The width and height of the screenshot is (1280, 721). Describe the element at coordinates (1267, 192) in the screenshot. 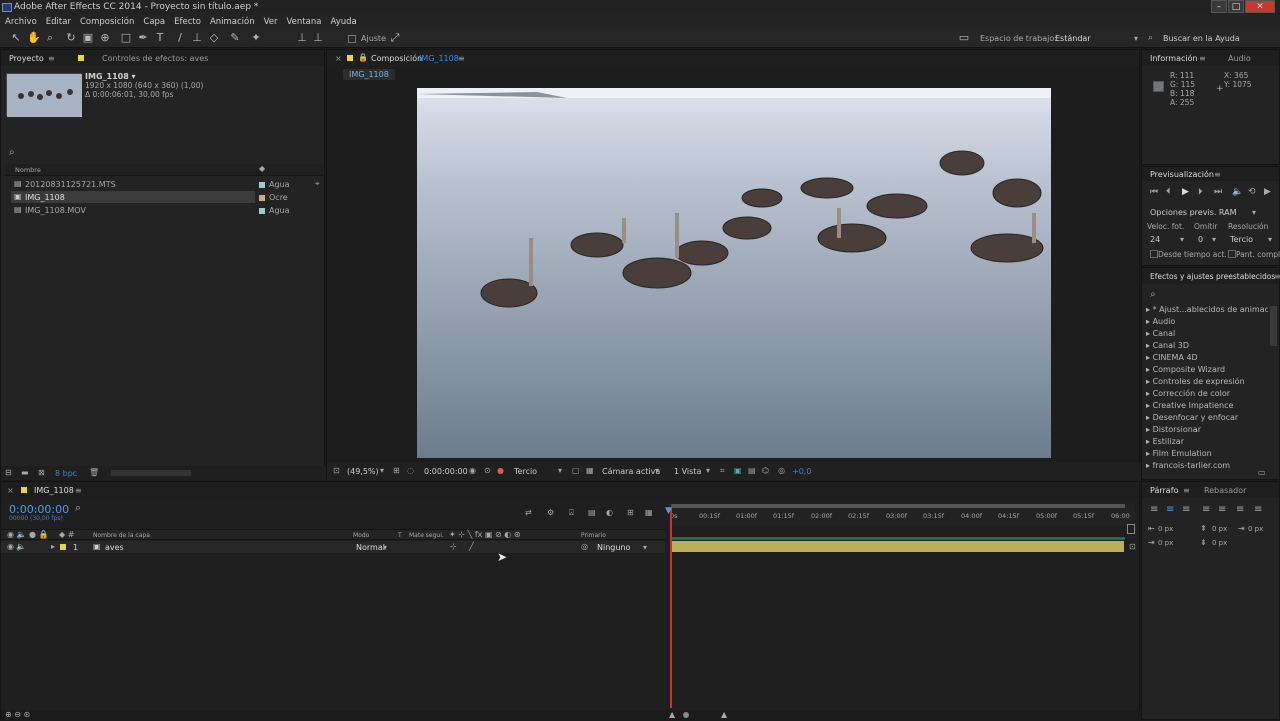

I see `ram-preview-icon: ▶` at that location.